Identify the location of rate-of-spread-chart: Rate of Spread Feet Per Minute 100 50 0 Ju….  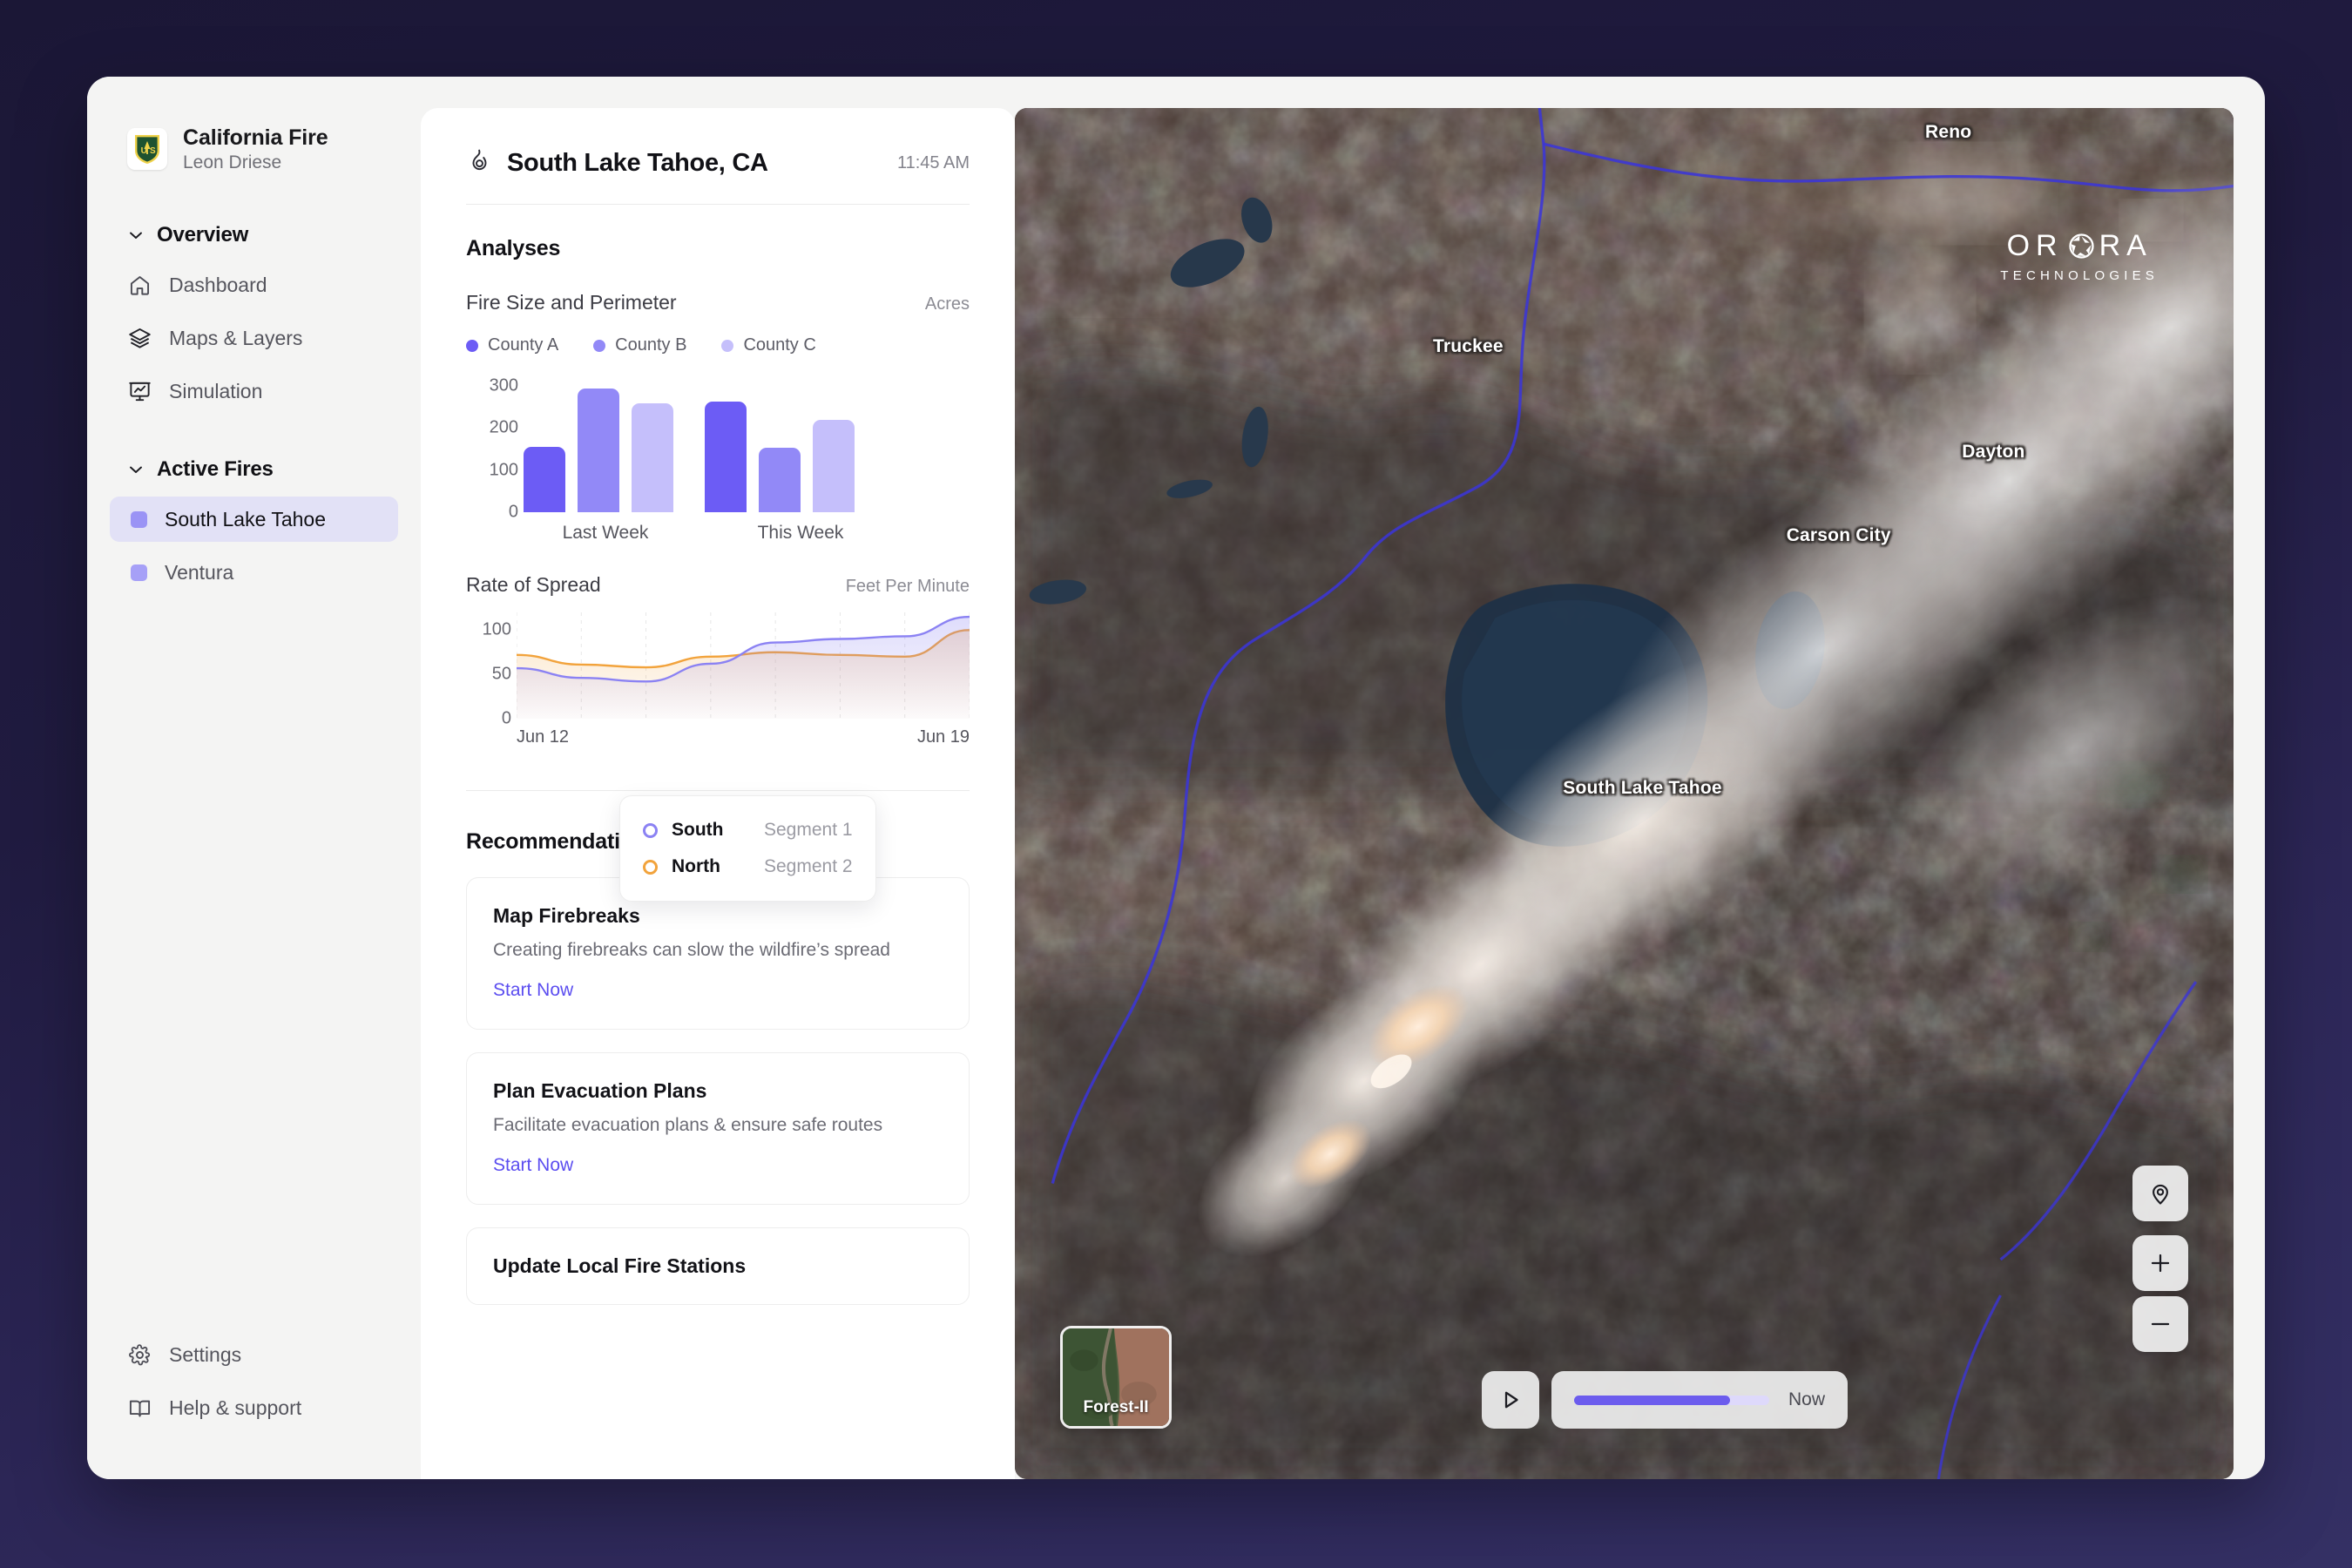
(718, 724).